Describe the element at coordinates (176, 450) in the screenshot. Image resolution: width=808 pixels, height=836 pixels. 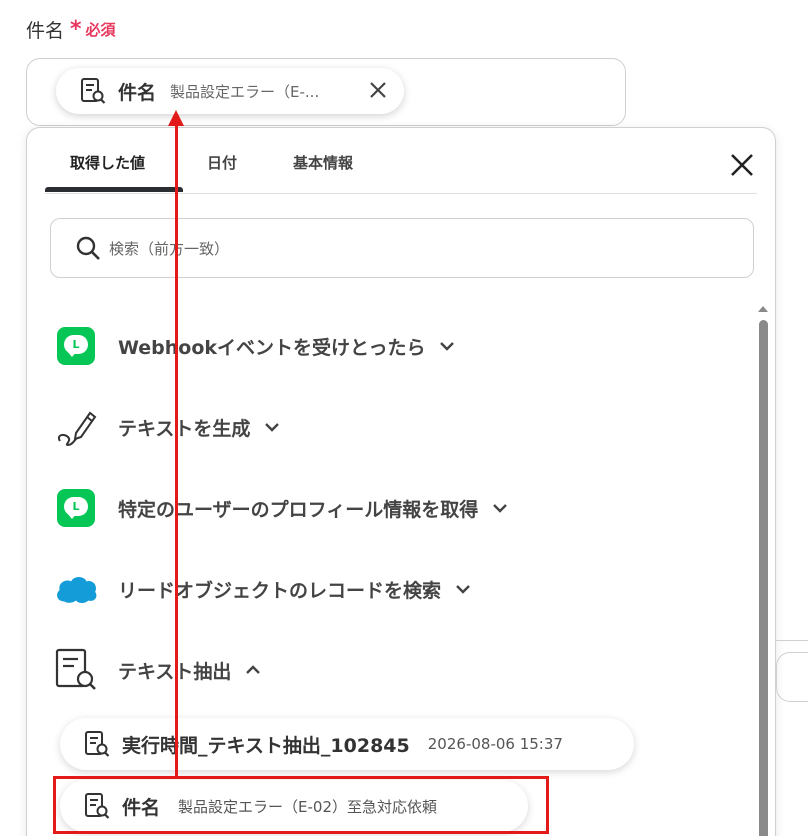
I see `annotation-arrow-line` at that location.